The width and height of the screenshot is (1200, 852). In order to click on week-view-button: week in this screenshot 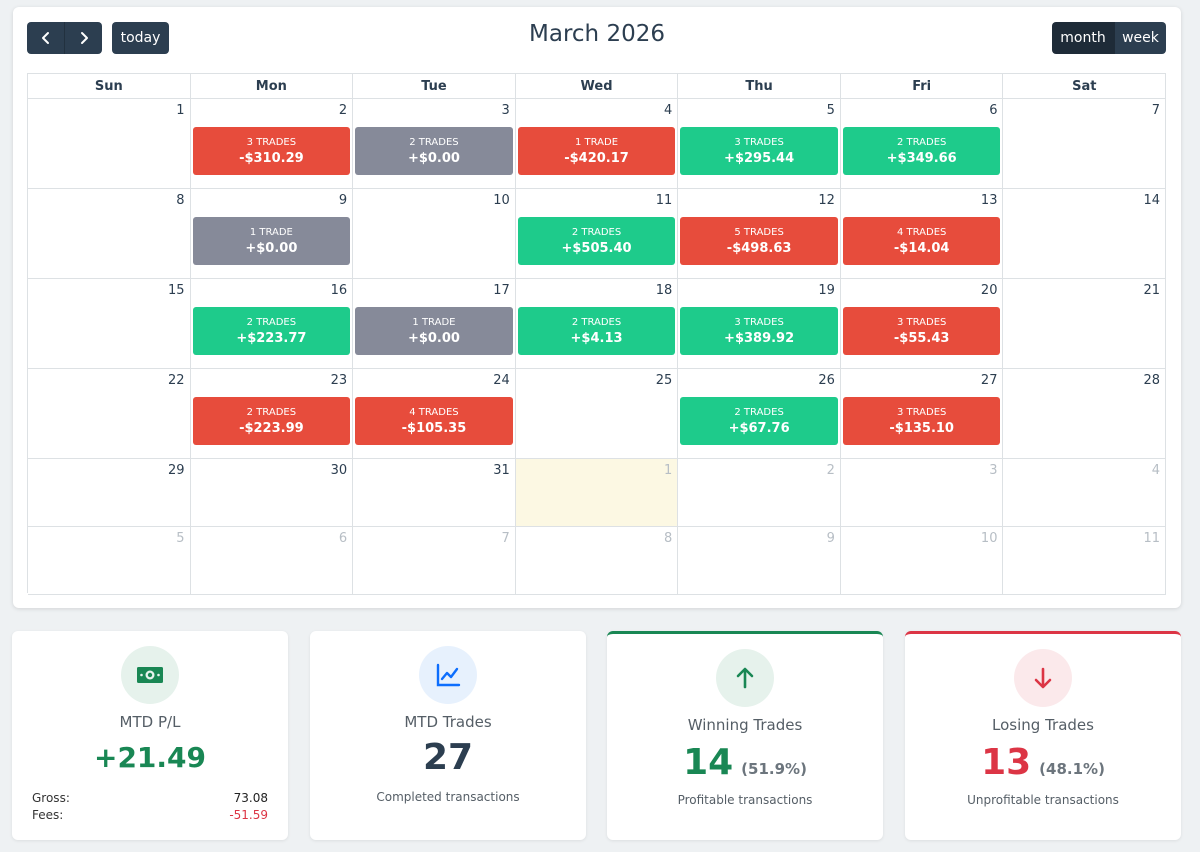, I will do `click(1140, 38)`.